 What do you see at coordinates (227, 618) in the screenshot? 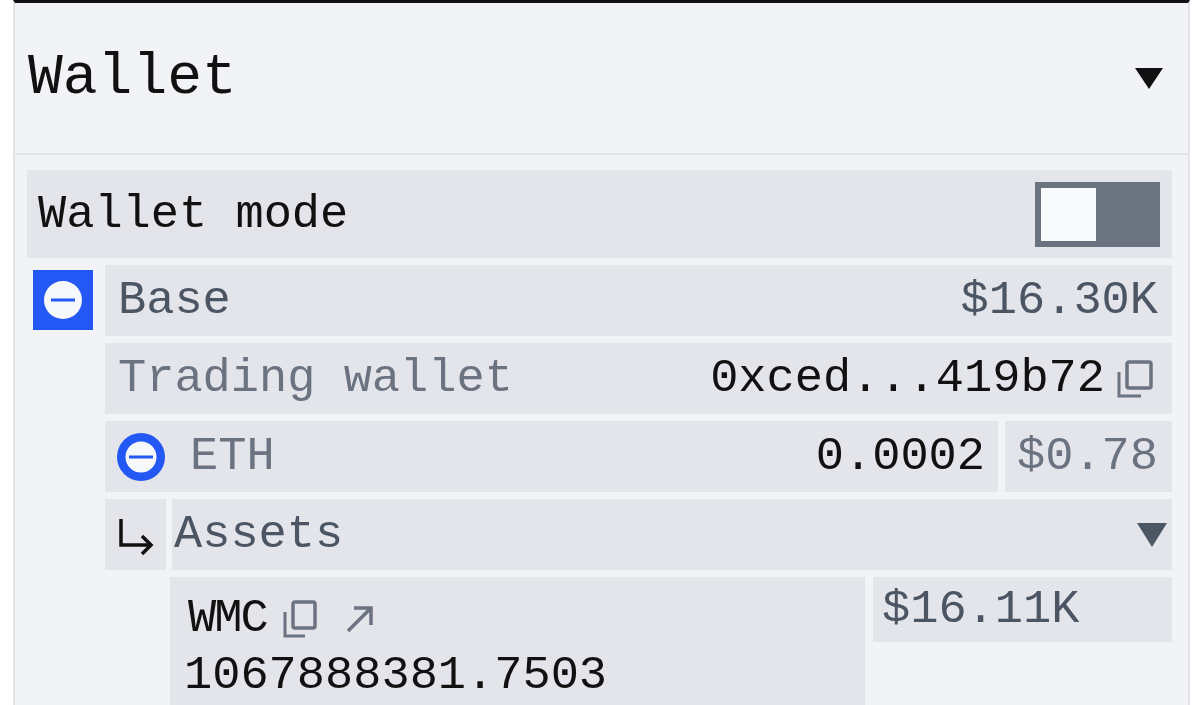
I see `asset-symbol: WMC` at bounding box center [227, 618].